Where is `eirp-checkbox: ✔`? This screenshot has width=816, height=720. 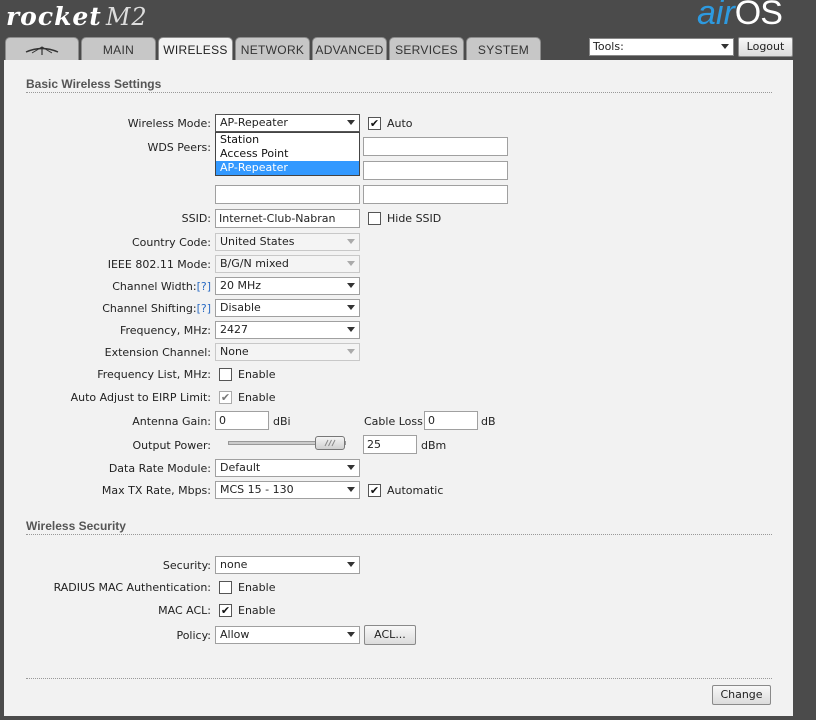
eirp-checkbox: ✔ is located at coordinates (225, 397).